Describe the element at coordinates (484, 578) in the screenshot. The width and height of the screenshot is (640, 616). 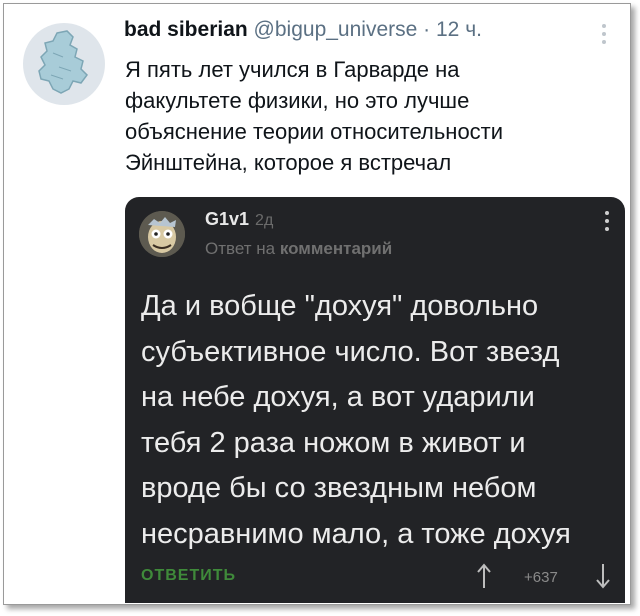
I see `arrow-up-icon` at that location.